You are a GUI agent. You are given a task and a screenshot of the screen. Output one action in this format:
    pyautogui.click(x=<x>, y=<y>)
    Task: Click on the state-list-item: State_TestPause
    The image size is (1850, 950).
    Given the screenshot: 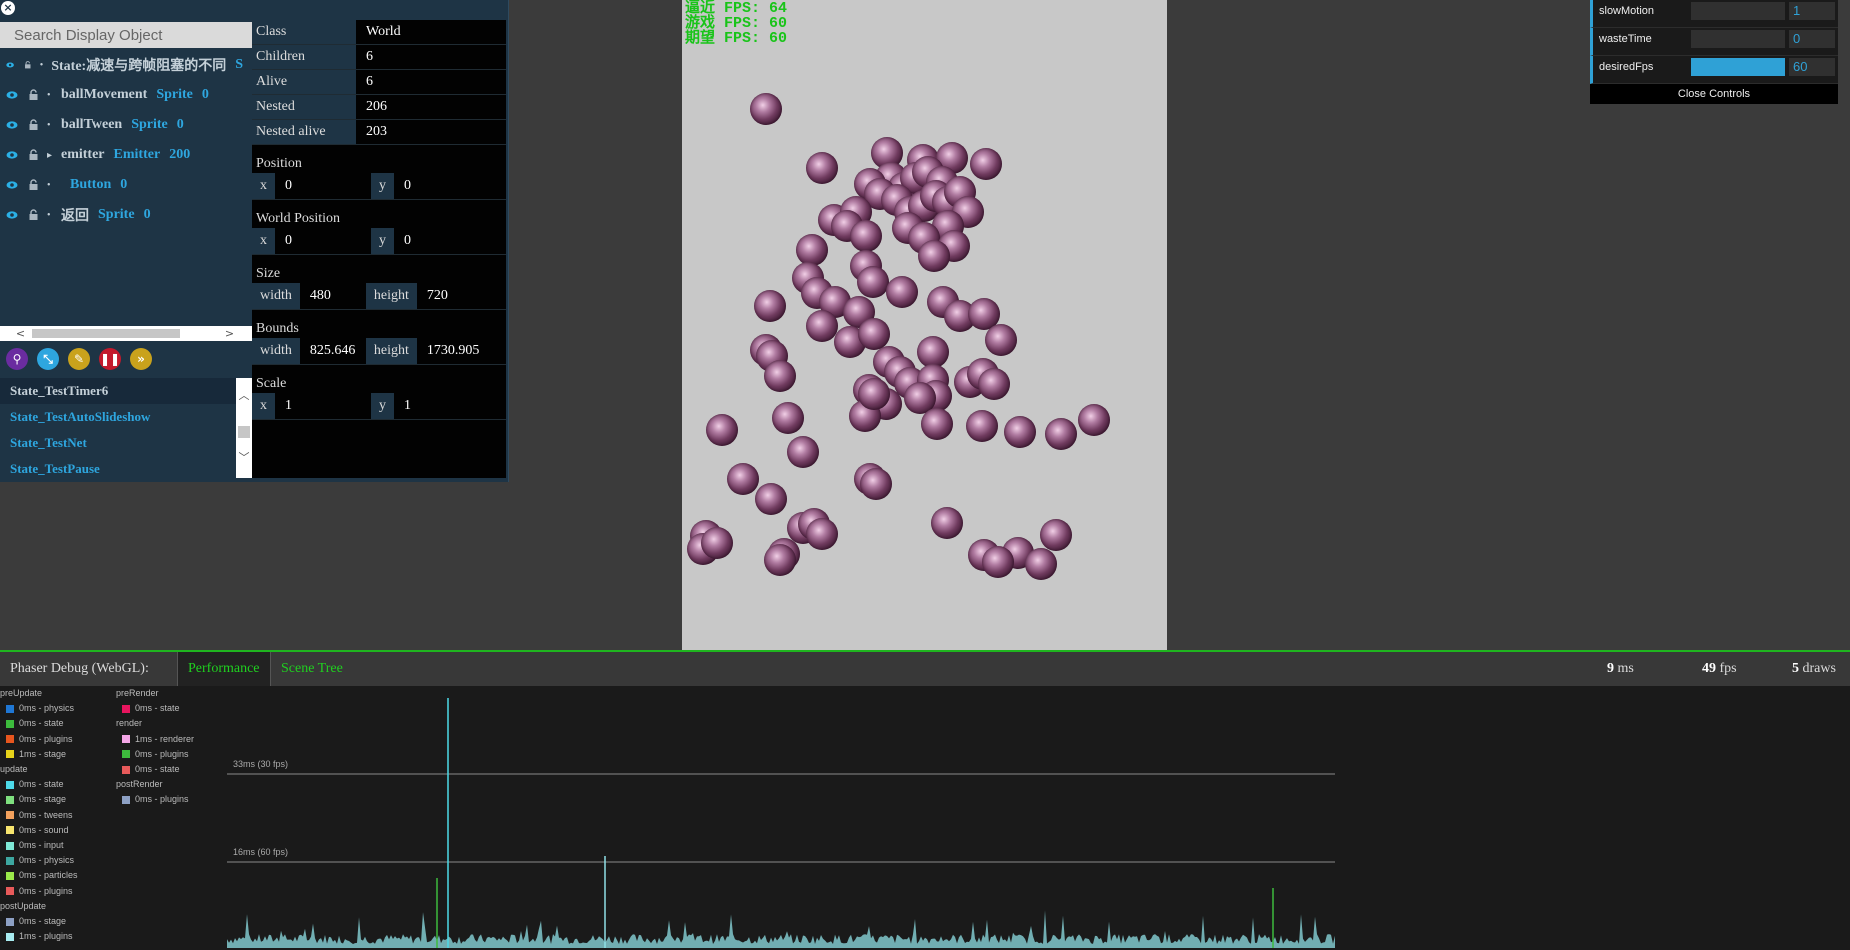 What is the action you would take?
    pyautogui.click(x=118, y=467)
    